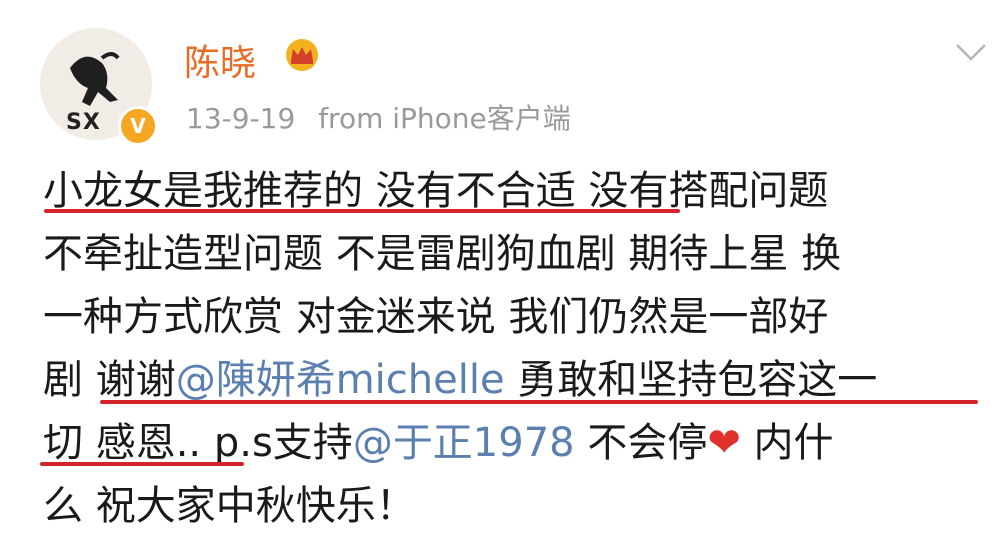  Describe the element at coordinates (971, 52) in the screenshot. I see `chevron-down-icon` at that location.